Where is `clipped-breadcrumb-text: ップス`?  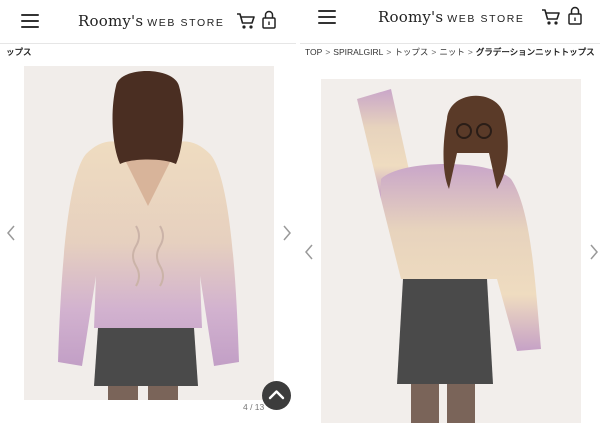 clipped-breadcrumb-text: ップス is located at coordinates (19, 52).